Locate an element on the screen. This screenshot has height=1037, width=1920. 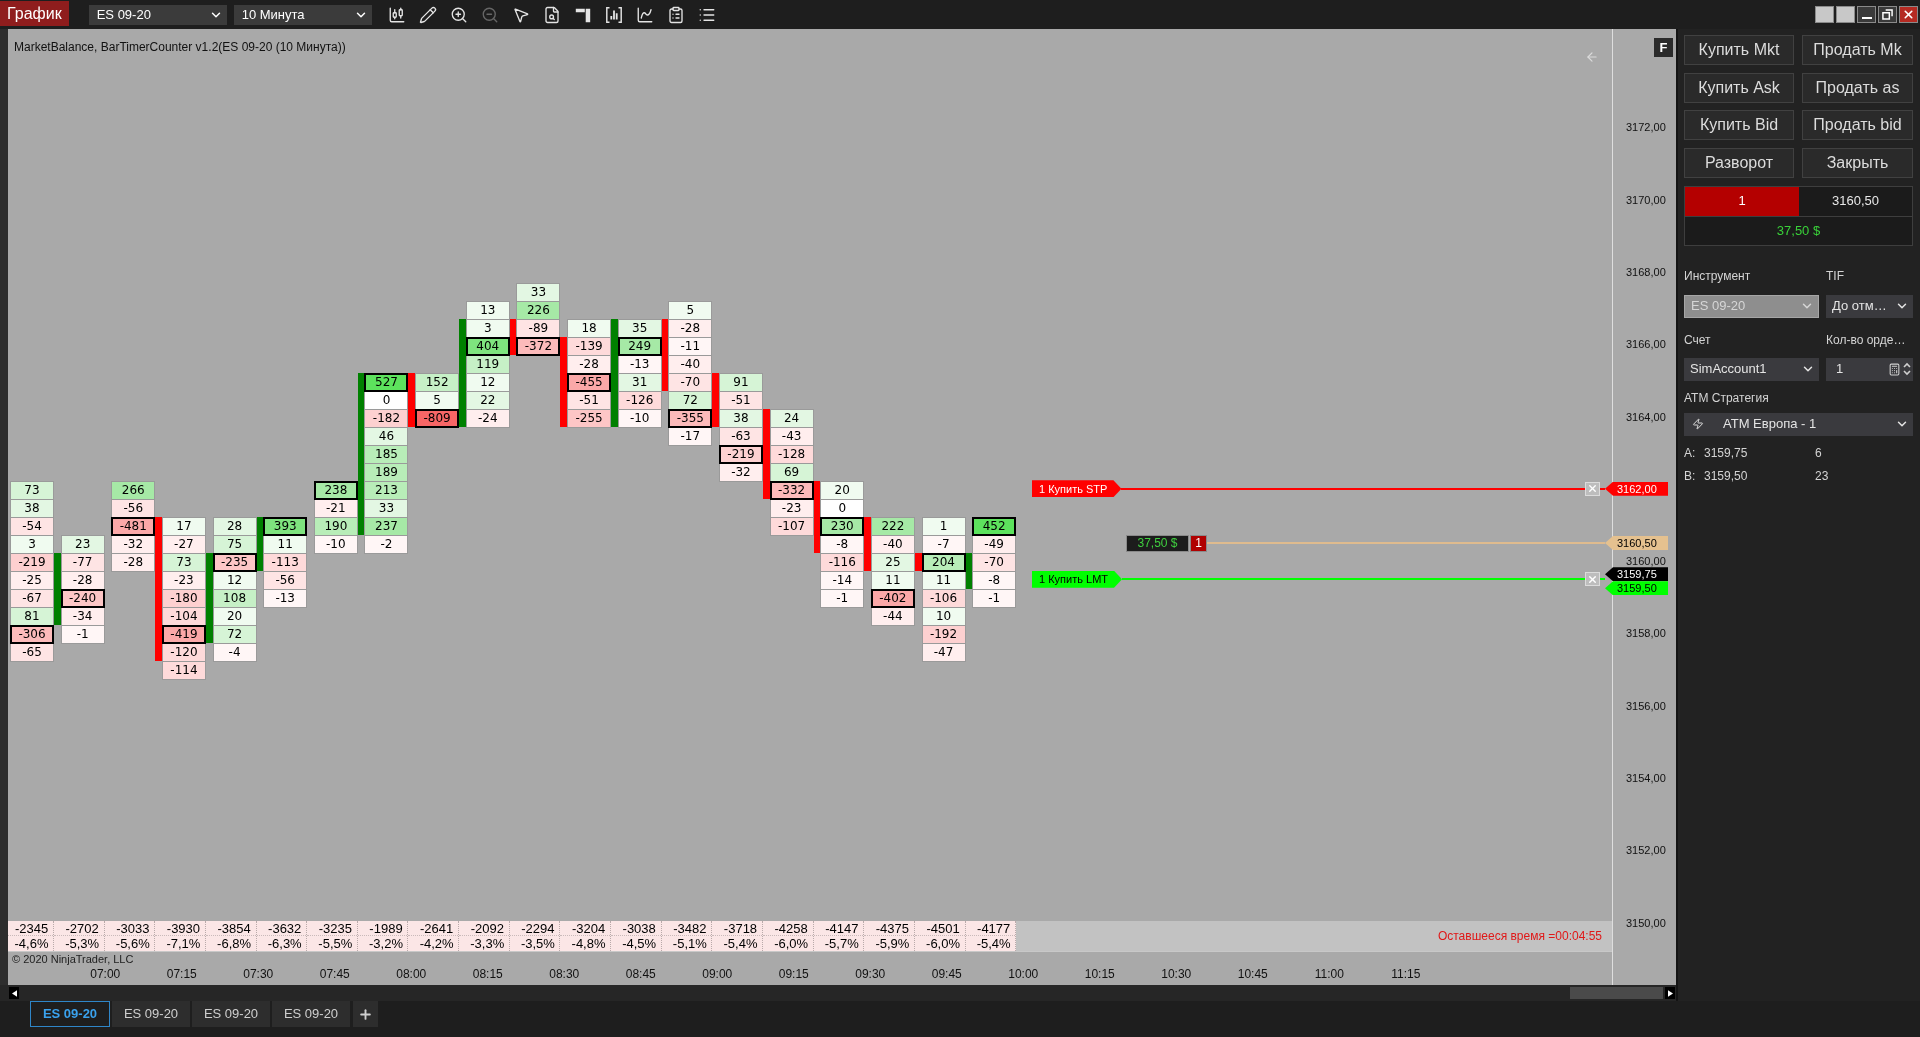
delta-value: -4501 is located at coordinates (943, 928).